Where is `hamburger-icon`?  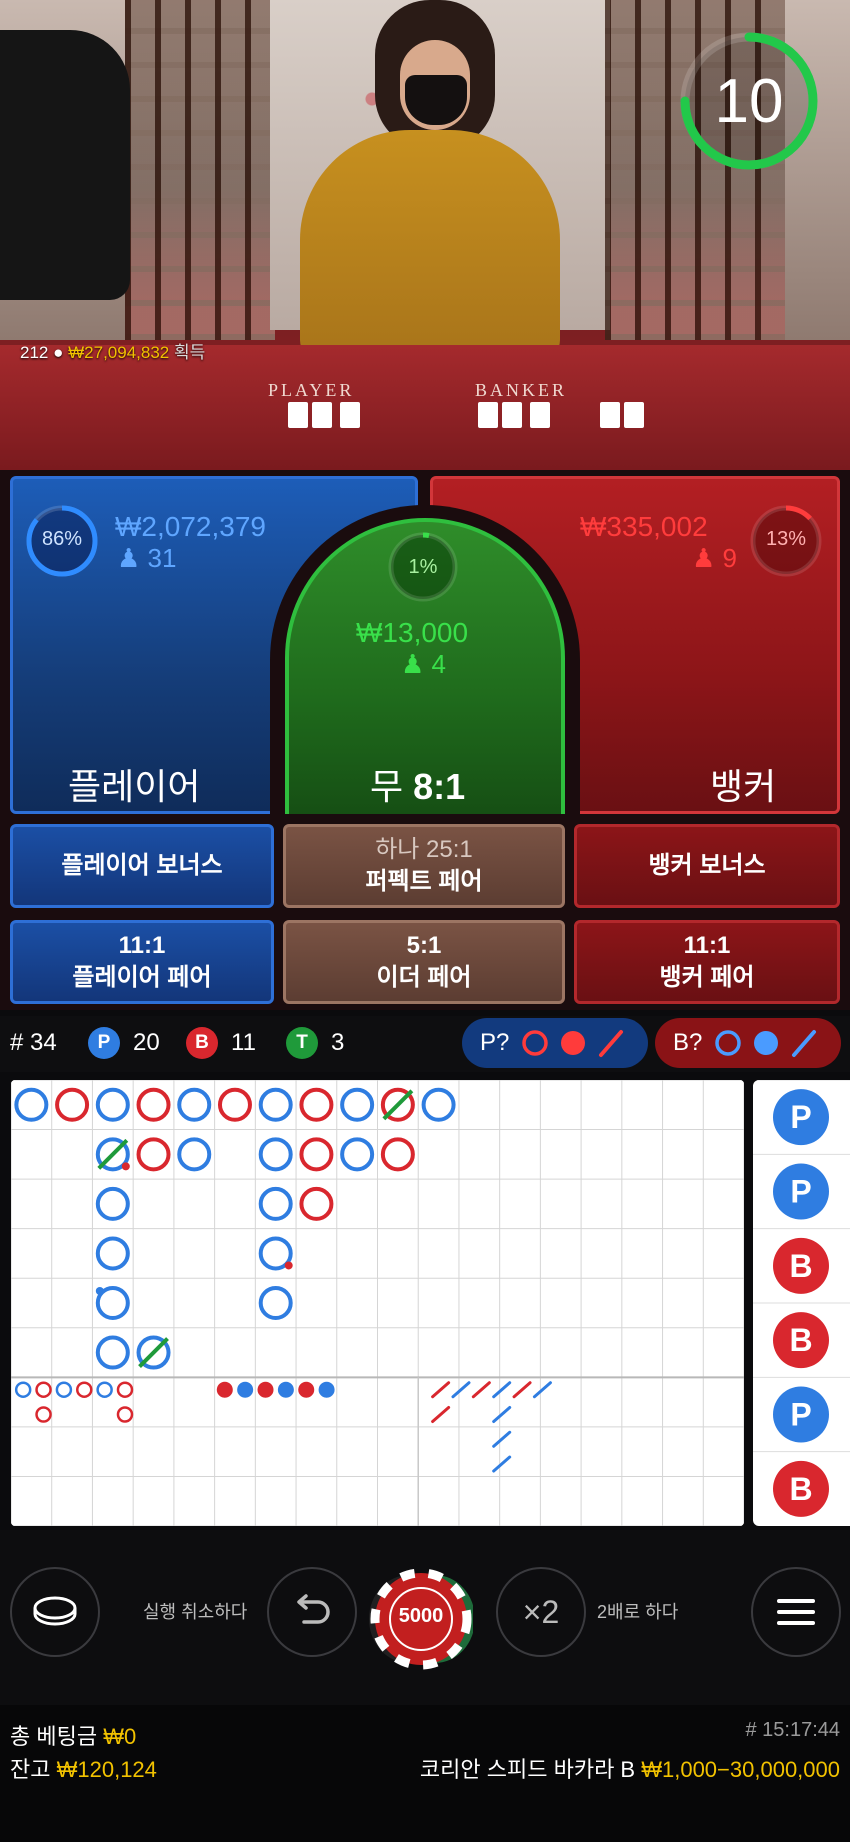 hamburger-icon is located at coordinates (796, 1612).